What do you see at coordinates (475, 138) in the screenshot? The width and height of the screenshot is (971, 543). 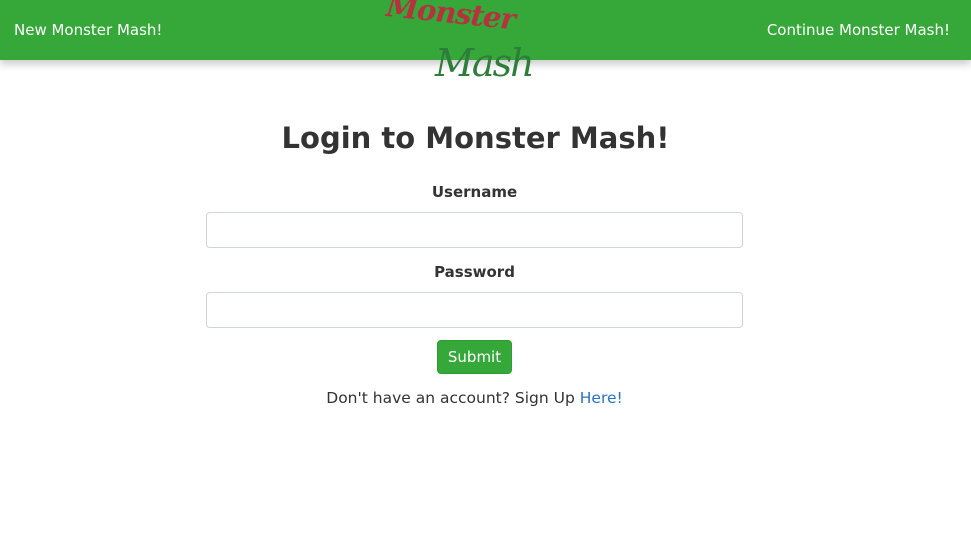 I see `page-title: Login to Monster Mash!` at bounding box center [475, 138].